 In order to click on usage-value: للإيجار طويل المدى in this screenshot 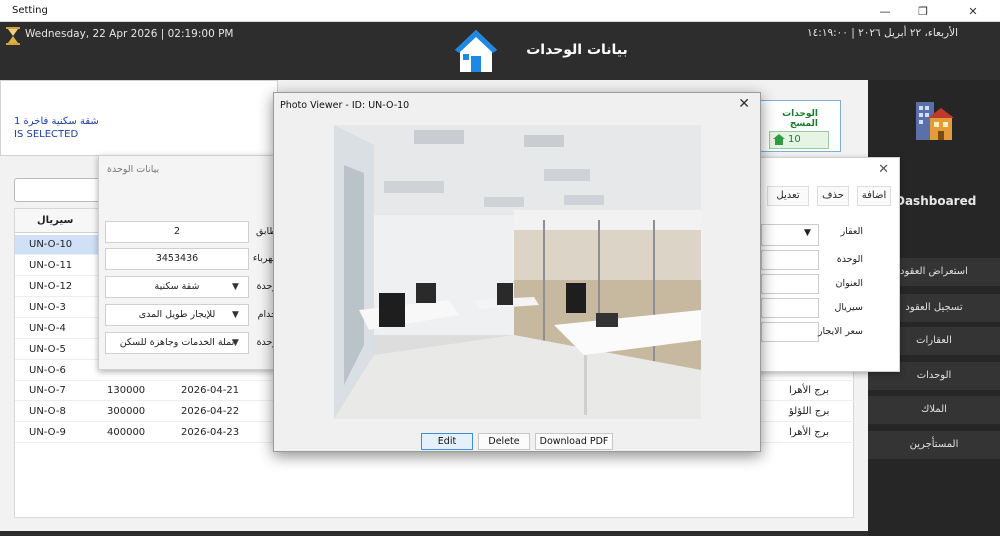, I will do `click(177, 314)`.